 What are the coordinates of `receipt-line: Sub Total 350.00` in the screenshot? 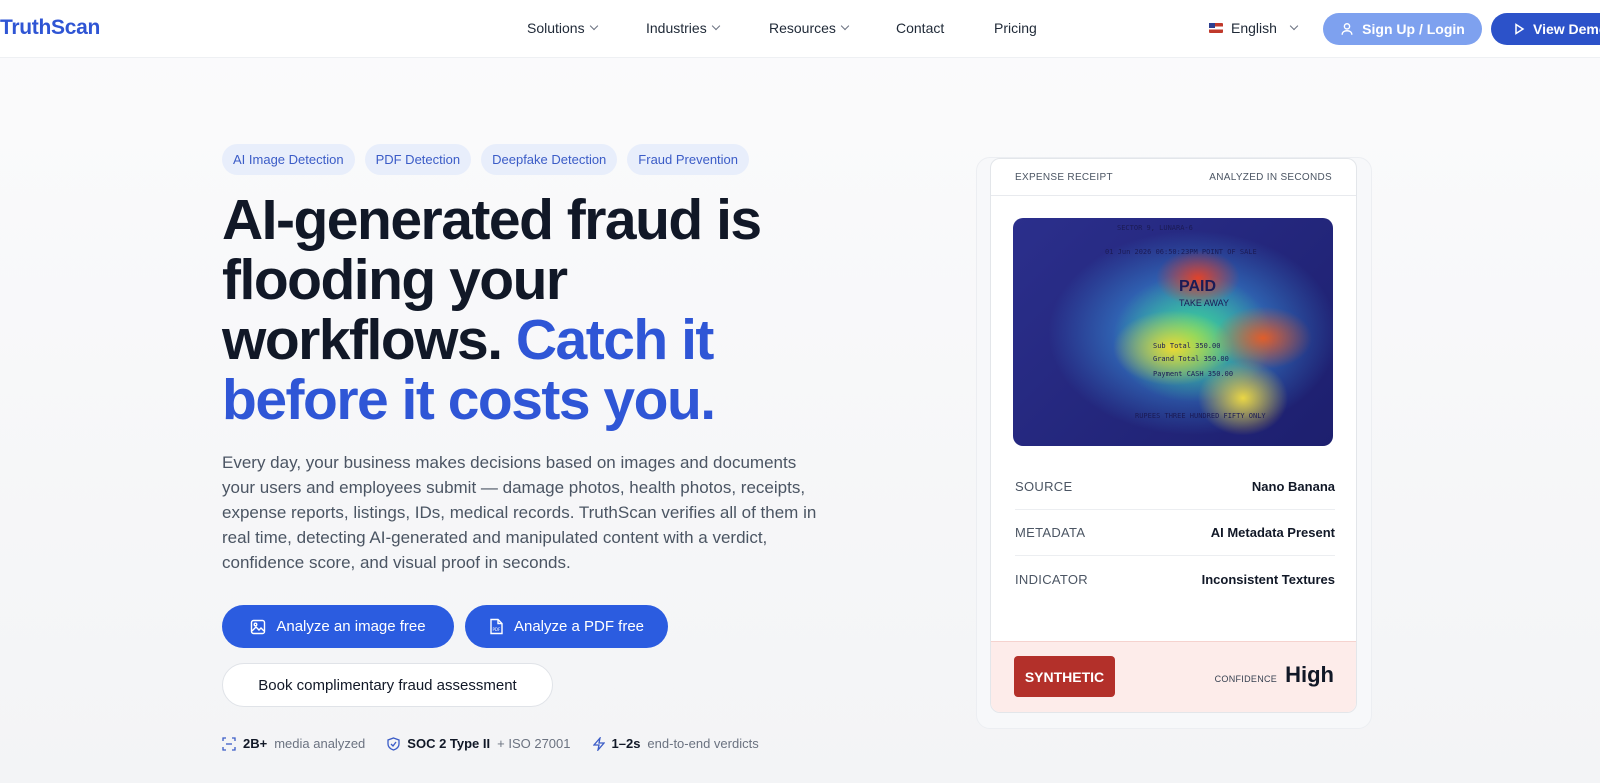 It's located at (1187, 346).